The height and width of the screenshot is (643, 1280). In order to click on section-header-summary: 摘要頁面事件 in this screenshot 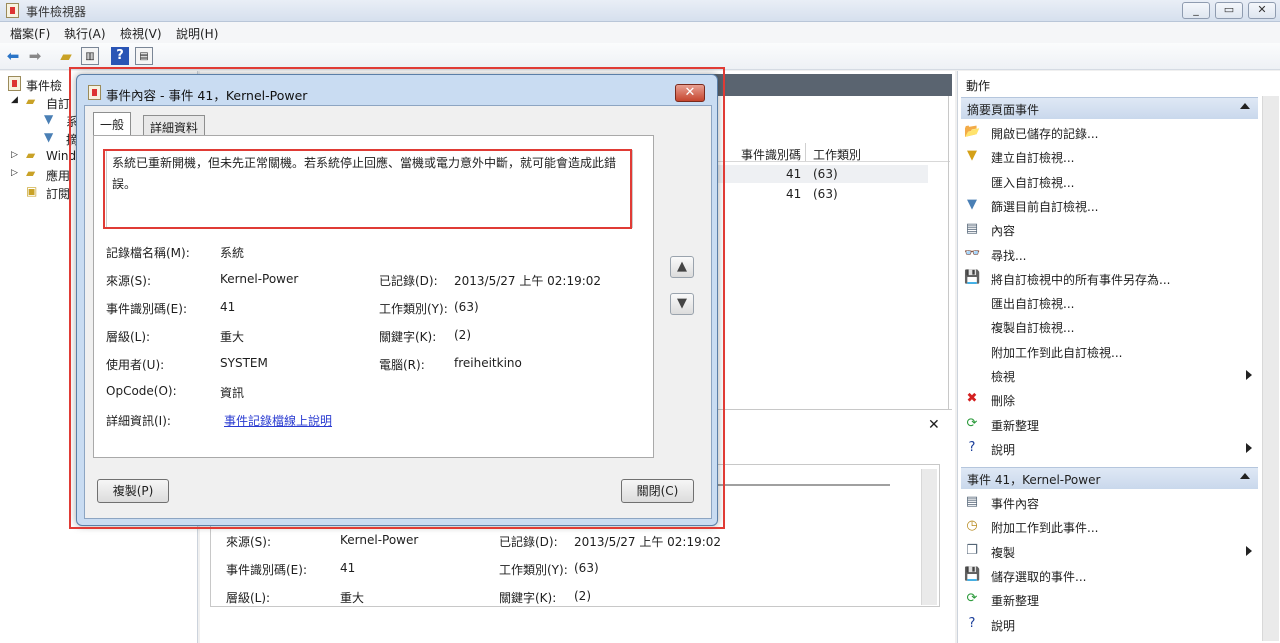, I will do `click(1109, 108)`.